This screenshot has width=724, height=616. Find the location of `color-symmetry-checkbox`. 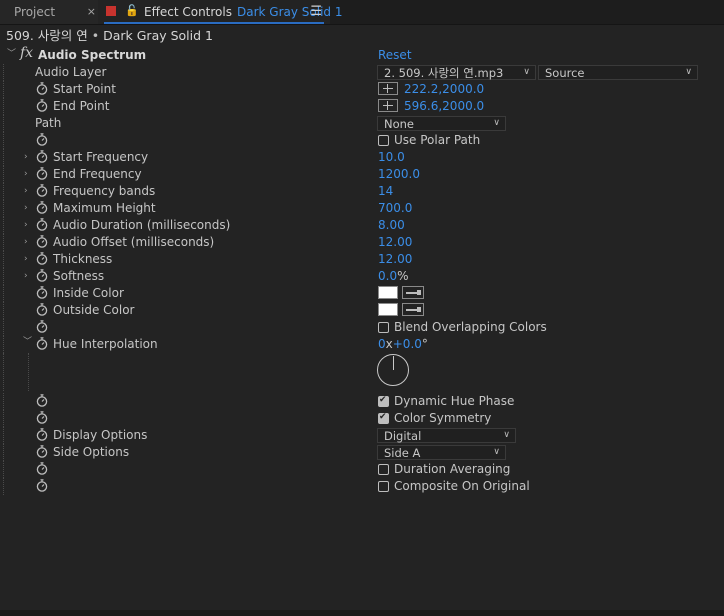

color-symmetry-checkbox is located at coordinates (383, 417).